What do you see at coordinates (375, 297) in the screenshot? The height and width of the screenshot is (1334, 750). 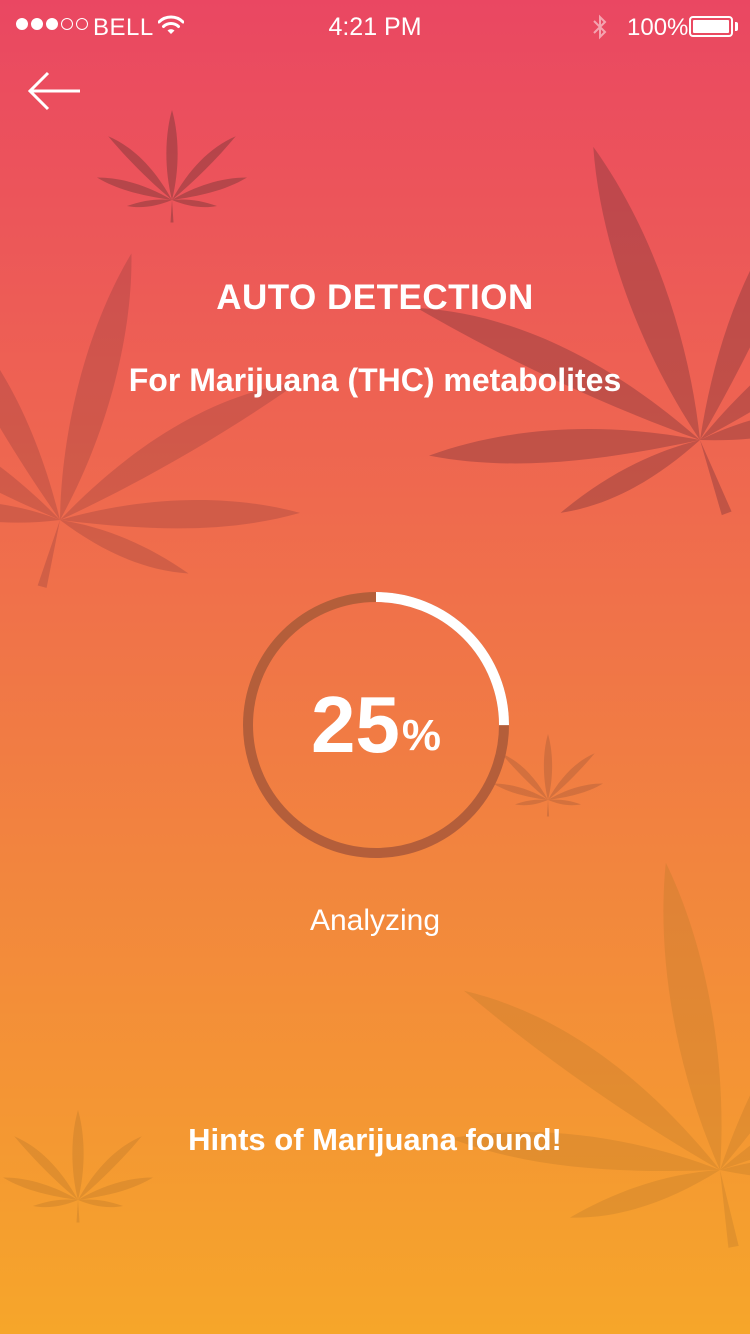 I see `page-title: AUTO DETECTION` at bounding box center [375, 297].